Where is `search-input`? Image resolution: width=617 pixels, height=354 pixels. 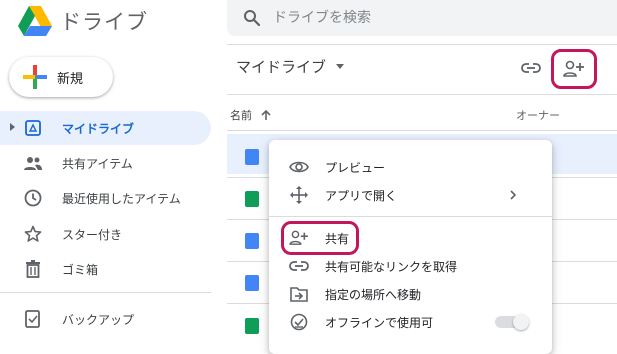 search-input is located at coordinates (423, 18).